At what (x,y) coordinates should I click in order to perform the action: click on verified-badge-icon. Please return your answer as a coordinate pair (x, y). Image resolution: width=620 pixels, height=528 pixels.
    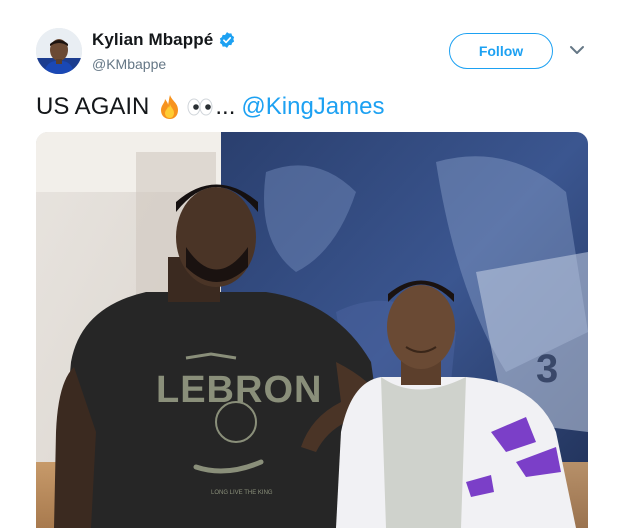
    Looking at the image, I should click on (227, 40).